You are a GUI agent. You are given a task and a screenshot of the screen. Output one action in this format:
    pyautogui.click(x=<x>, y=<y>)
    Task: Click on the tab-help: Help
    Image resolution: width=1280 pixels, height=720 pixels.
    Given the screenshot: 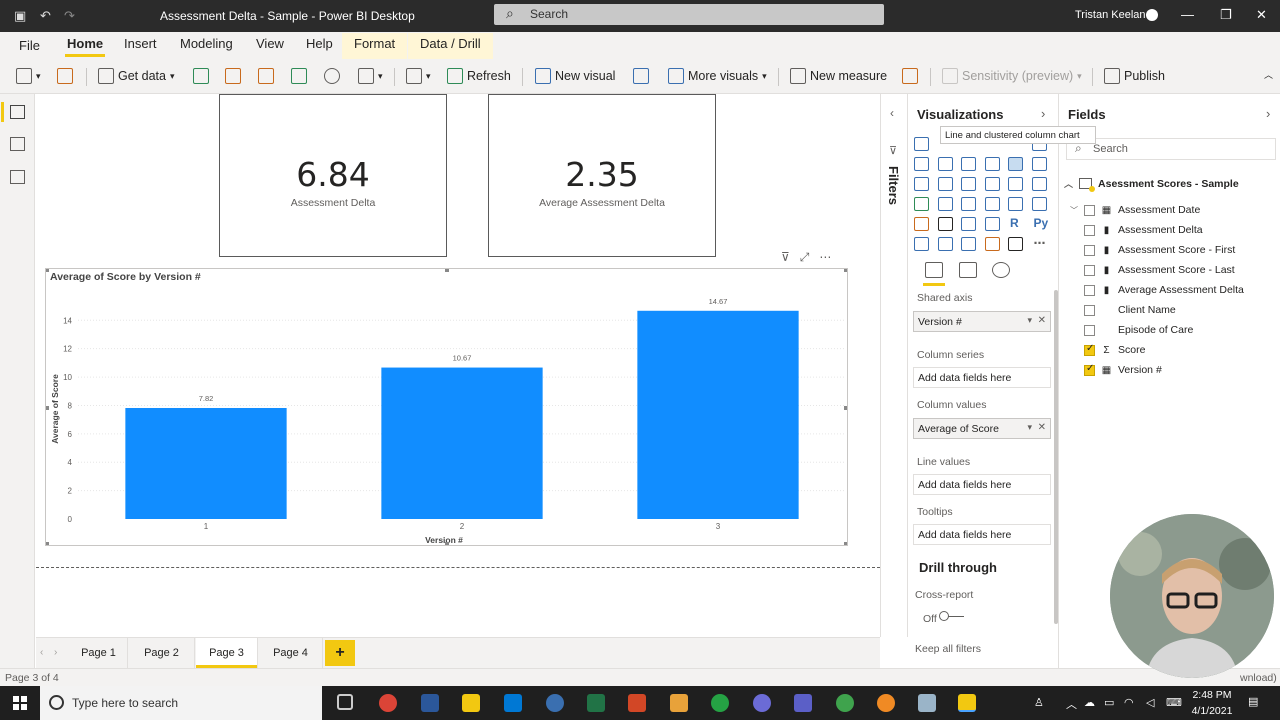 What is the action you would take?
    pyautogui.click(x=319, y=43)
    